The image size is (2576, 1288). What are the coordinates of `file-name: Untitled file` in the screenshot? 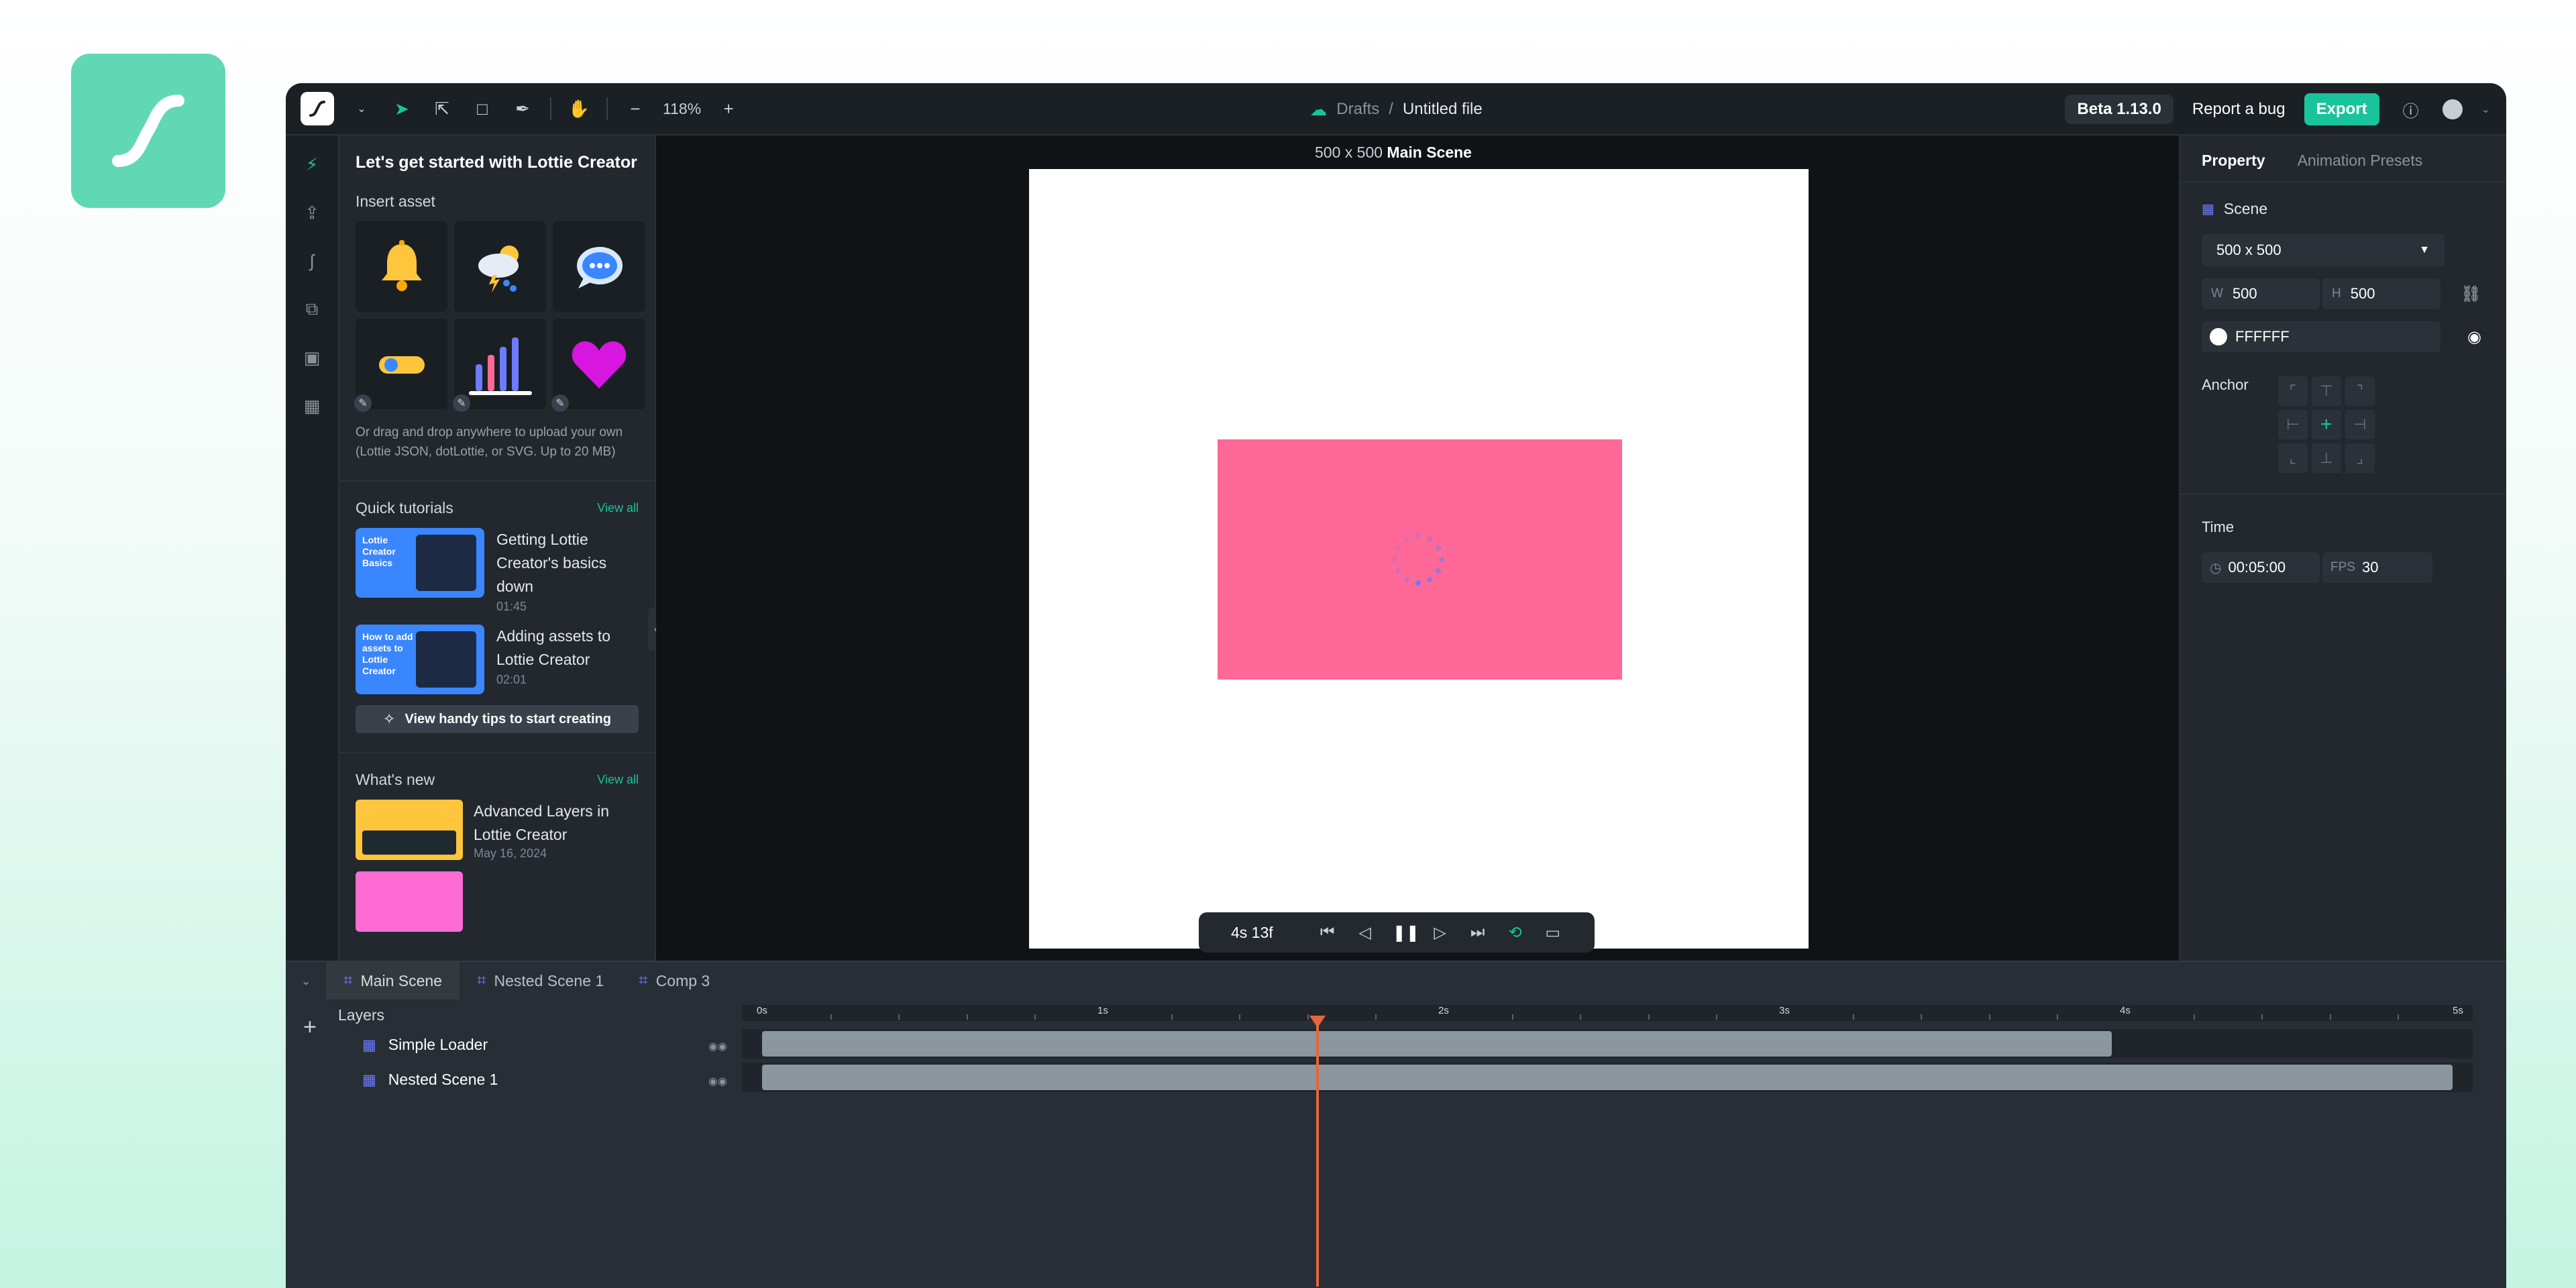 It's located at (1443, 109).